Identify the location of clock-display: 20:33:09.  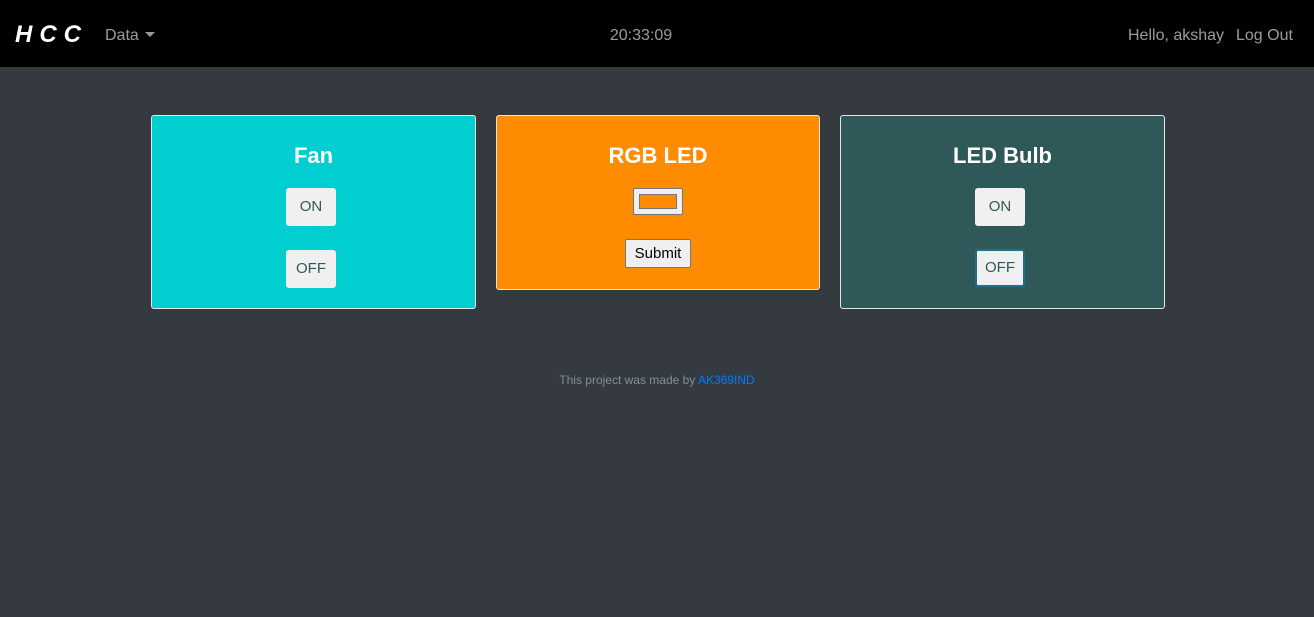
(641, 35).